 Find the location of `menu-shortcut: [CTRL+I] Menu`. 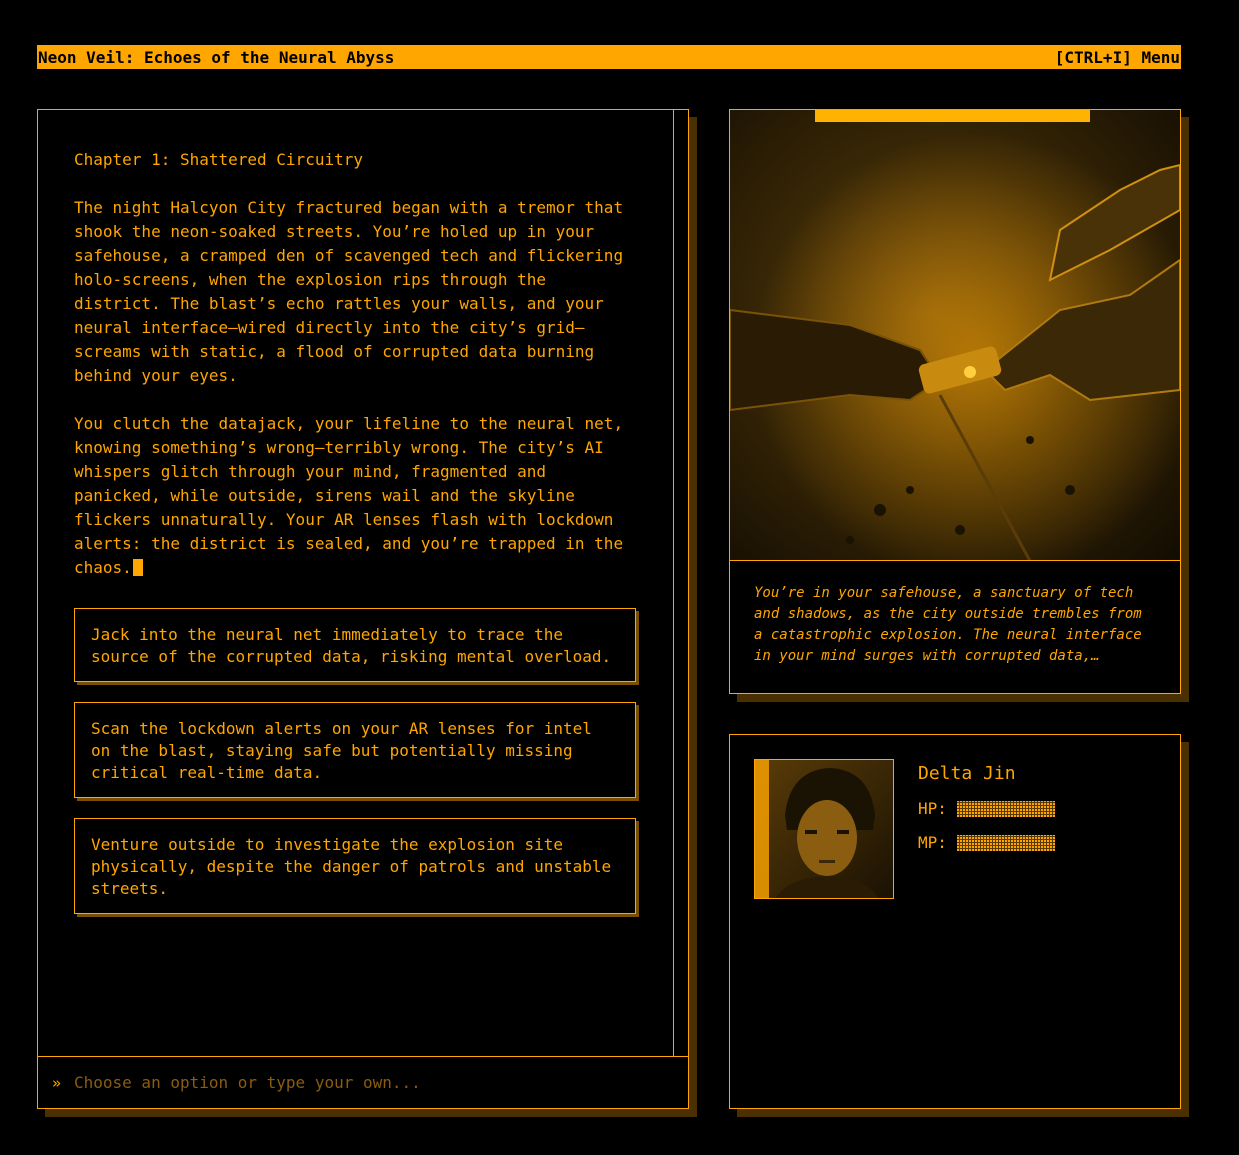

menu-shortcut: [CTRL+I] Menu is located at coordinates (1117, 57).